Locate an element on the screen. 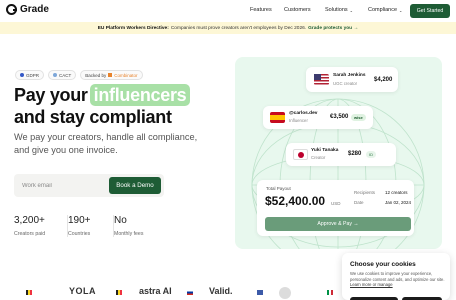 The height and width of the screenshot is (300, 456). y-combinator-icon is located at coordinates (110, 75).